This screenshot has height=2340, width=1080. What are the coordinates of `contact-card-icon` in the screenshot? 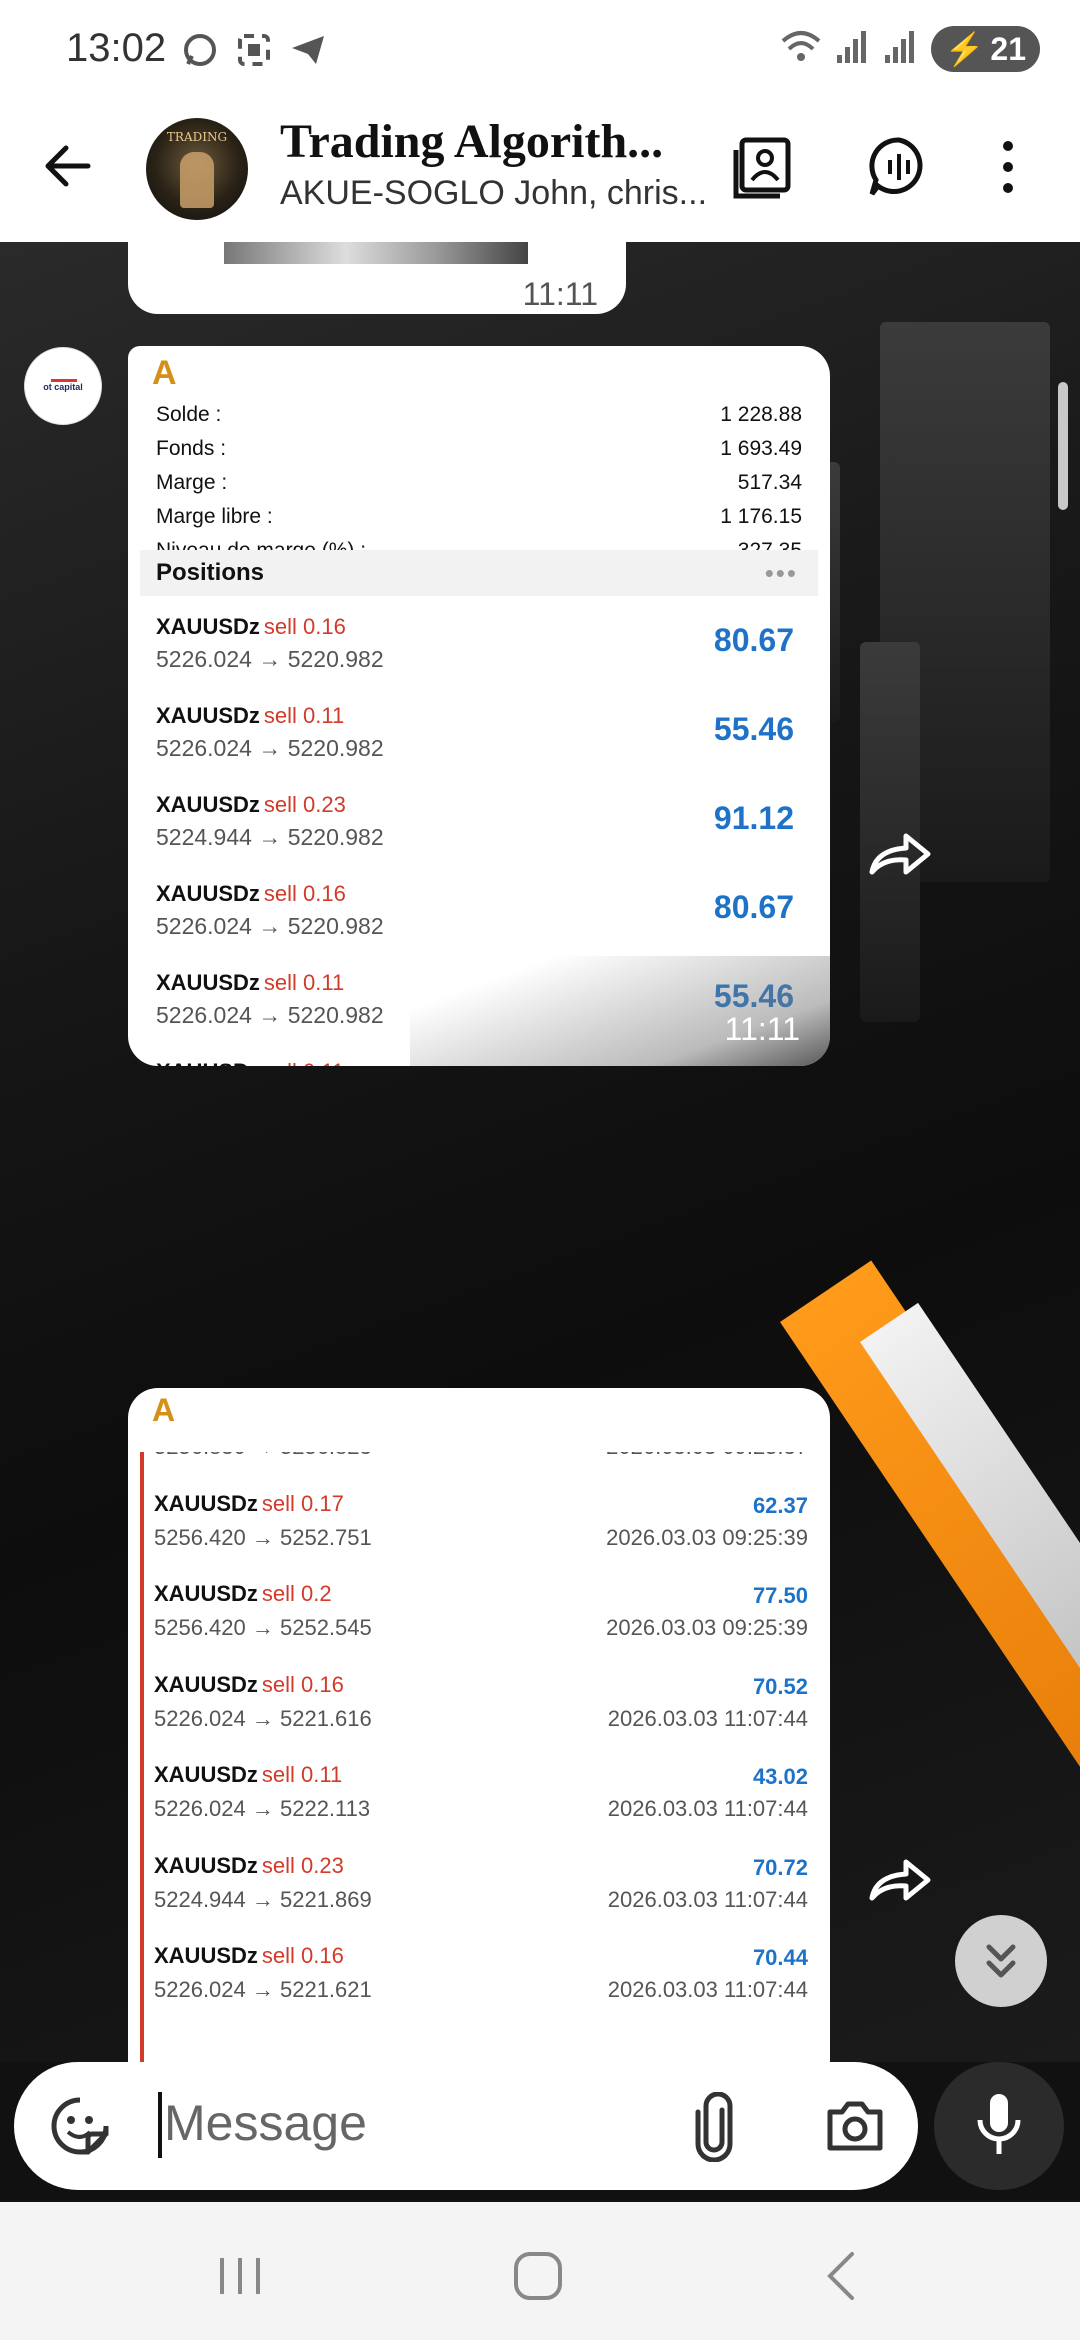 It's located at (763, 167).